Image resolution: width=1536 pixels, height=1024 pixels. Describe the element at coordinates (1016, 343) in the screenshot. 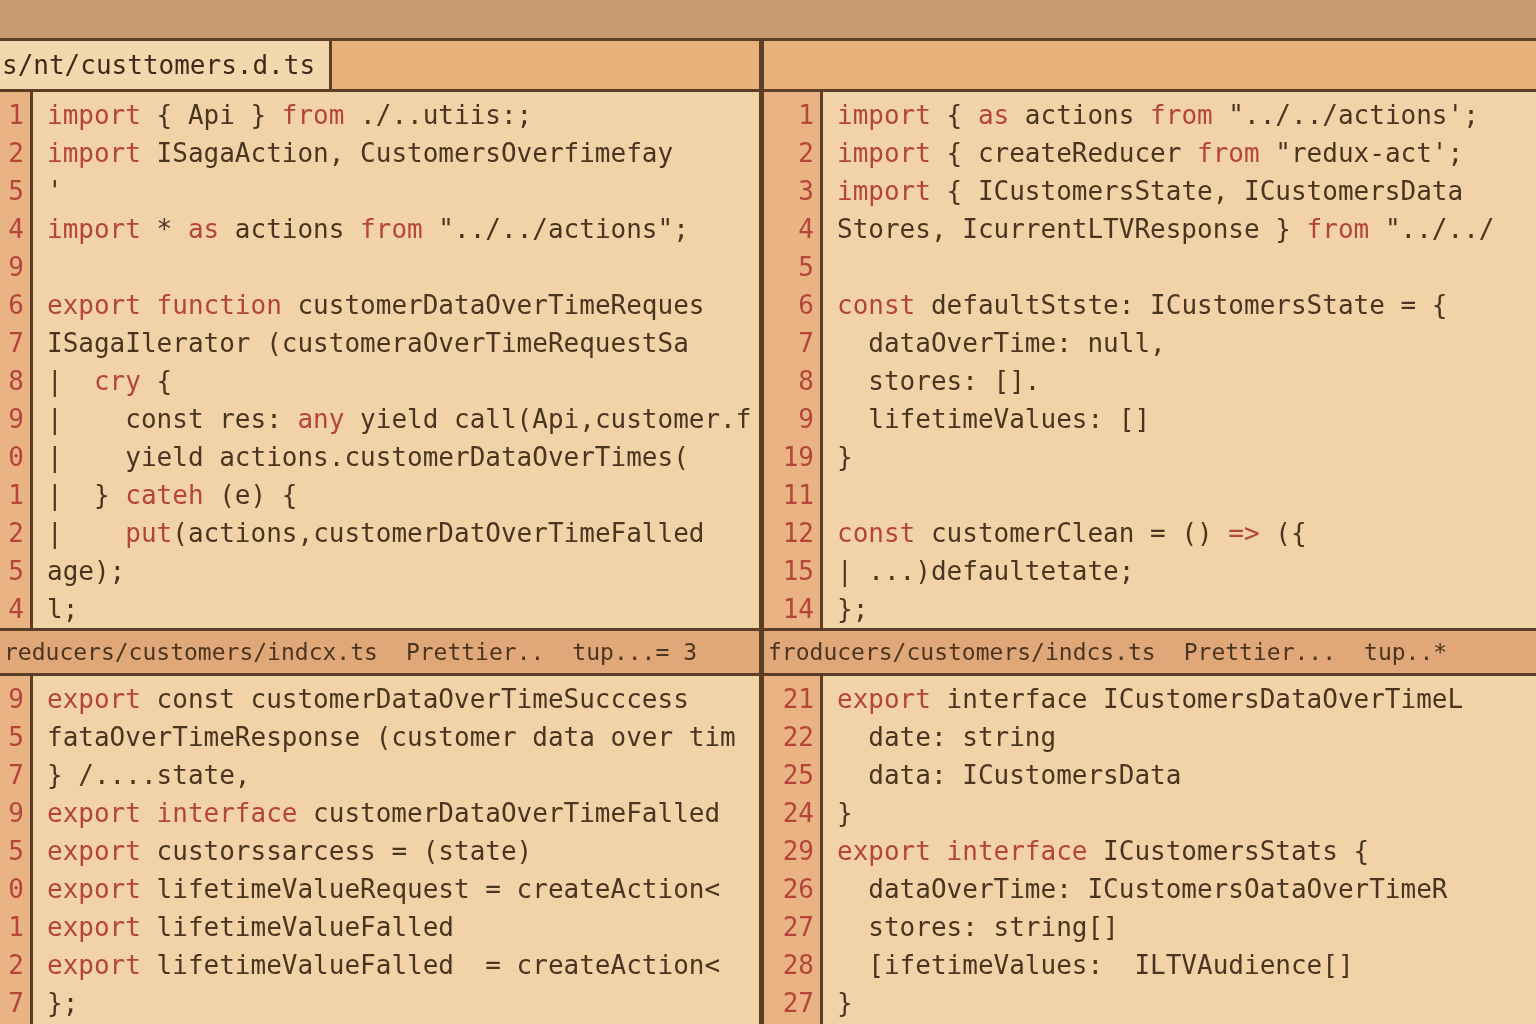

I see `code-line: dataOverTime: null,` at that location.